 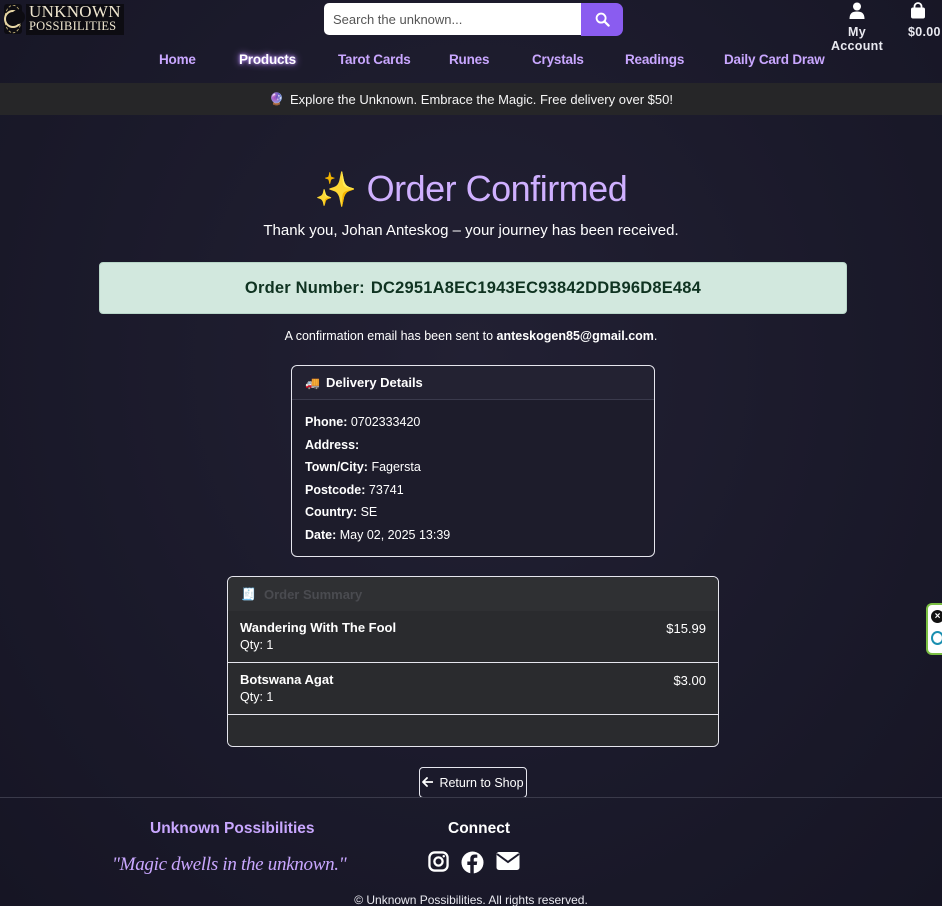 What do you see at coordinates (438, 861) in the screenshot?
I see `instagram-icon` at bounding box center [438, 861].